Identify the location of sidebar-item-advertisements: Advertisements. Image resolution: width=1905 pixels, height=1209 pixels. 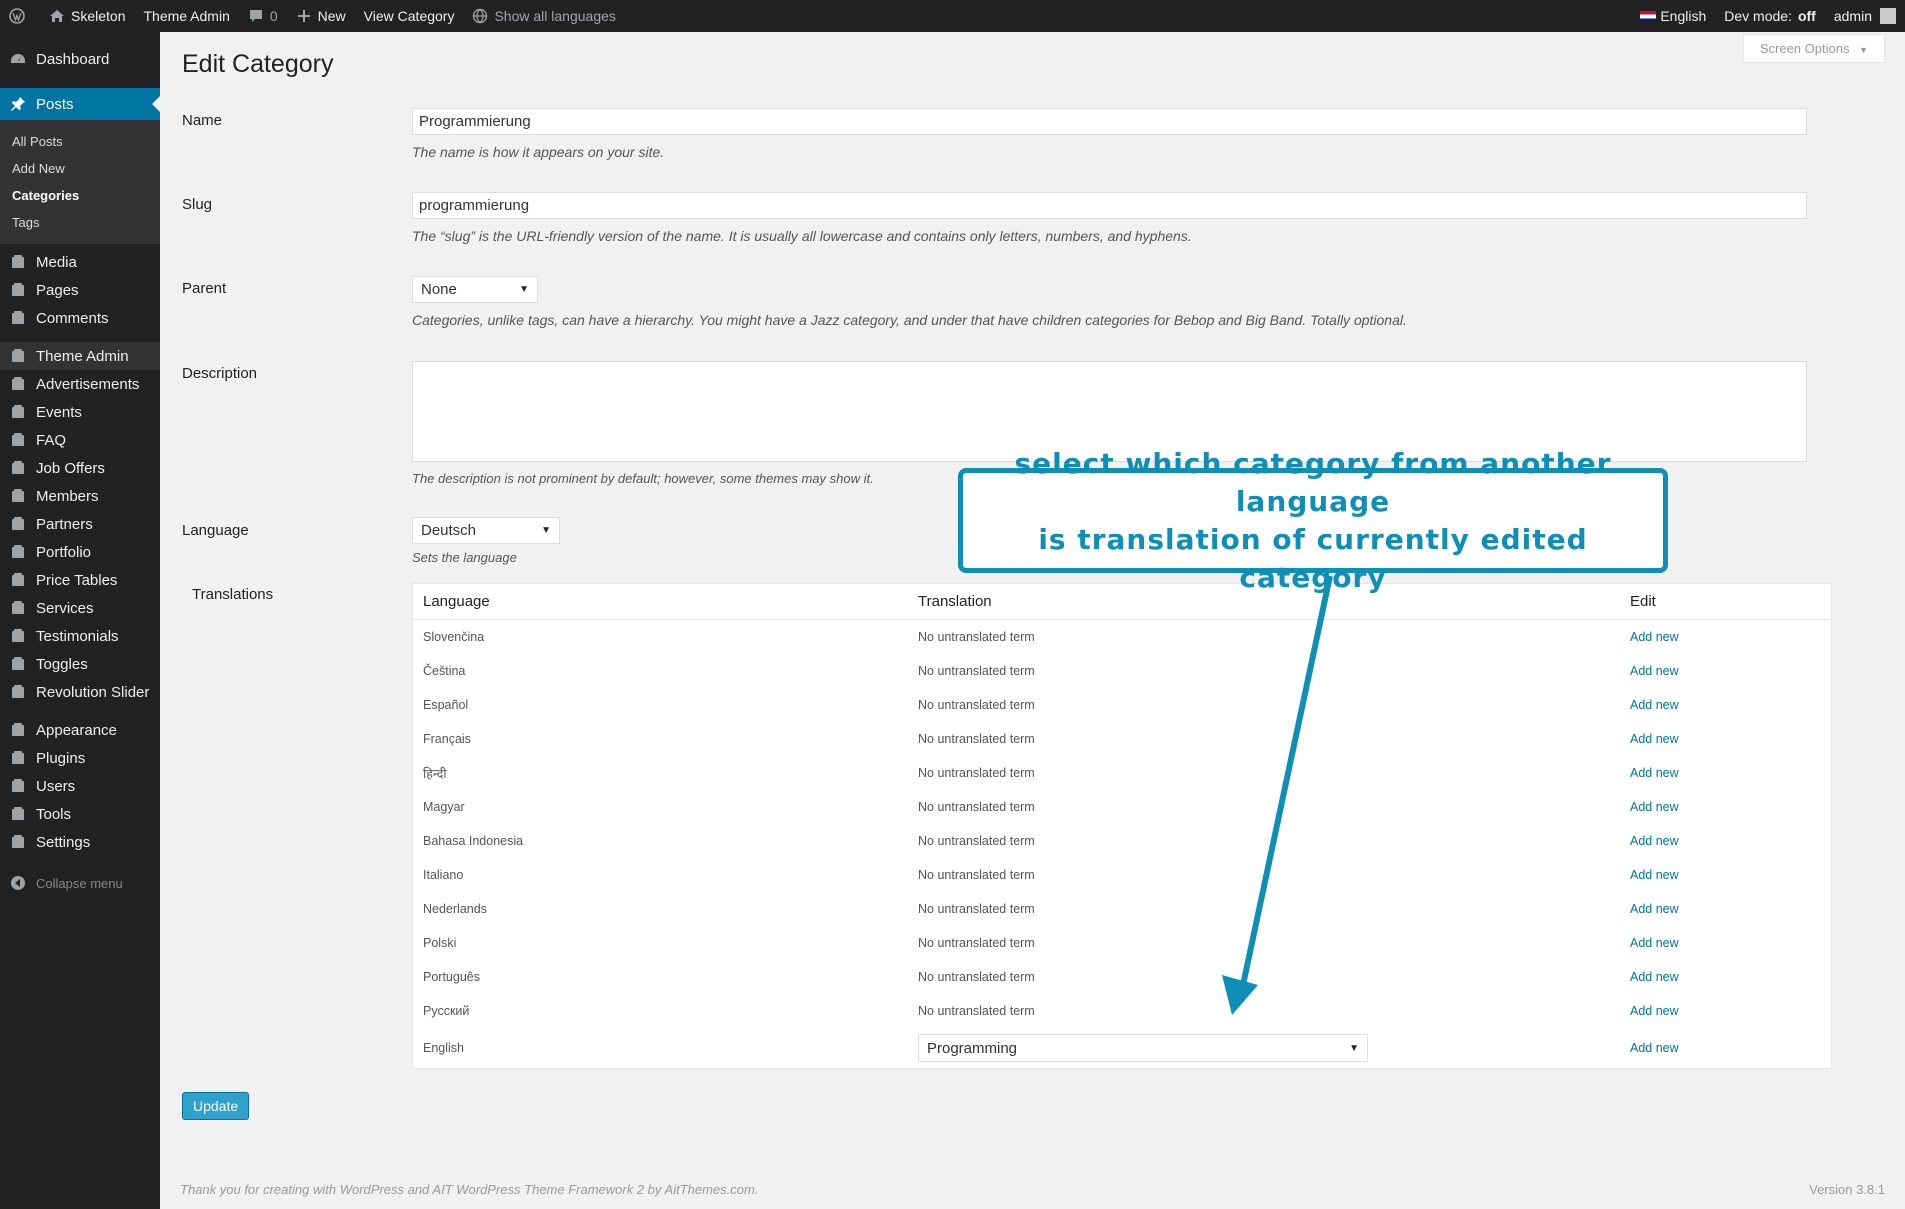
(80, 384).